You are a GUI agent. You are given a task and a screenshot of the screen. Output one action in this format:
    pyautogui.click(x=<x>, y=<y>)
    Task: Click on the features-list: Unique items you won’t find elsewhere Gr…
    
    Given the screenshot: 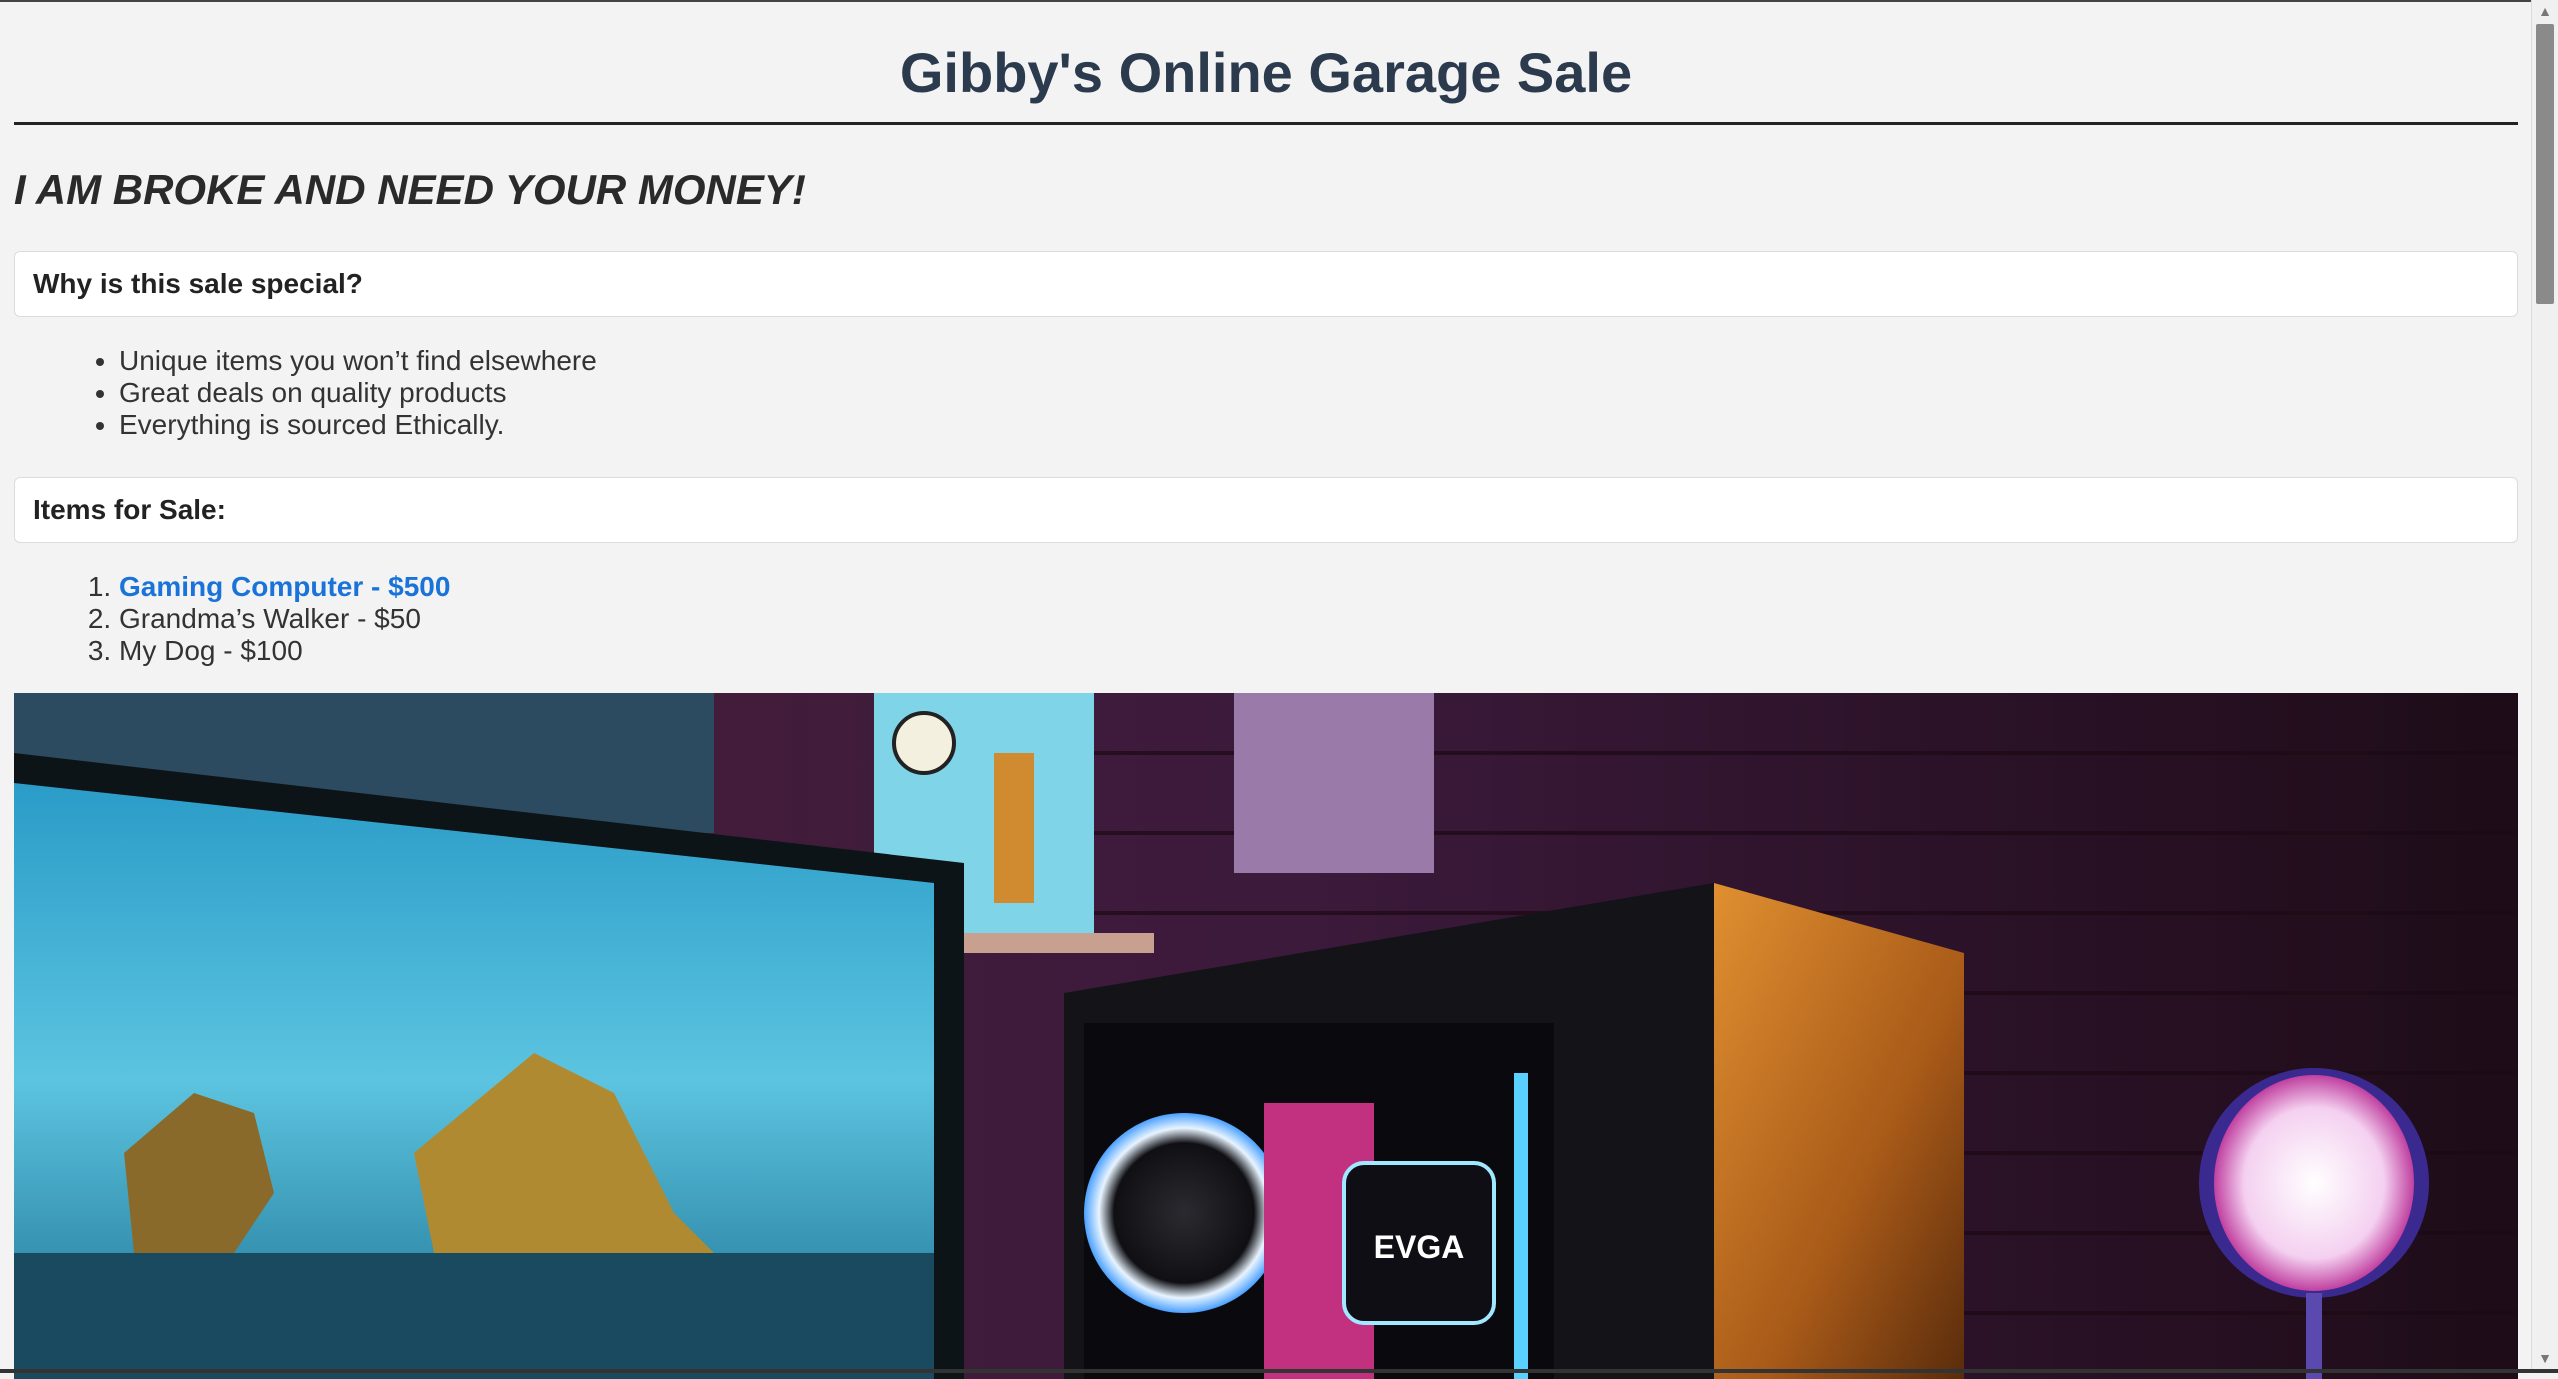 What is the action you would take?
    pyautogui.click(x=1266, y=393)
    